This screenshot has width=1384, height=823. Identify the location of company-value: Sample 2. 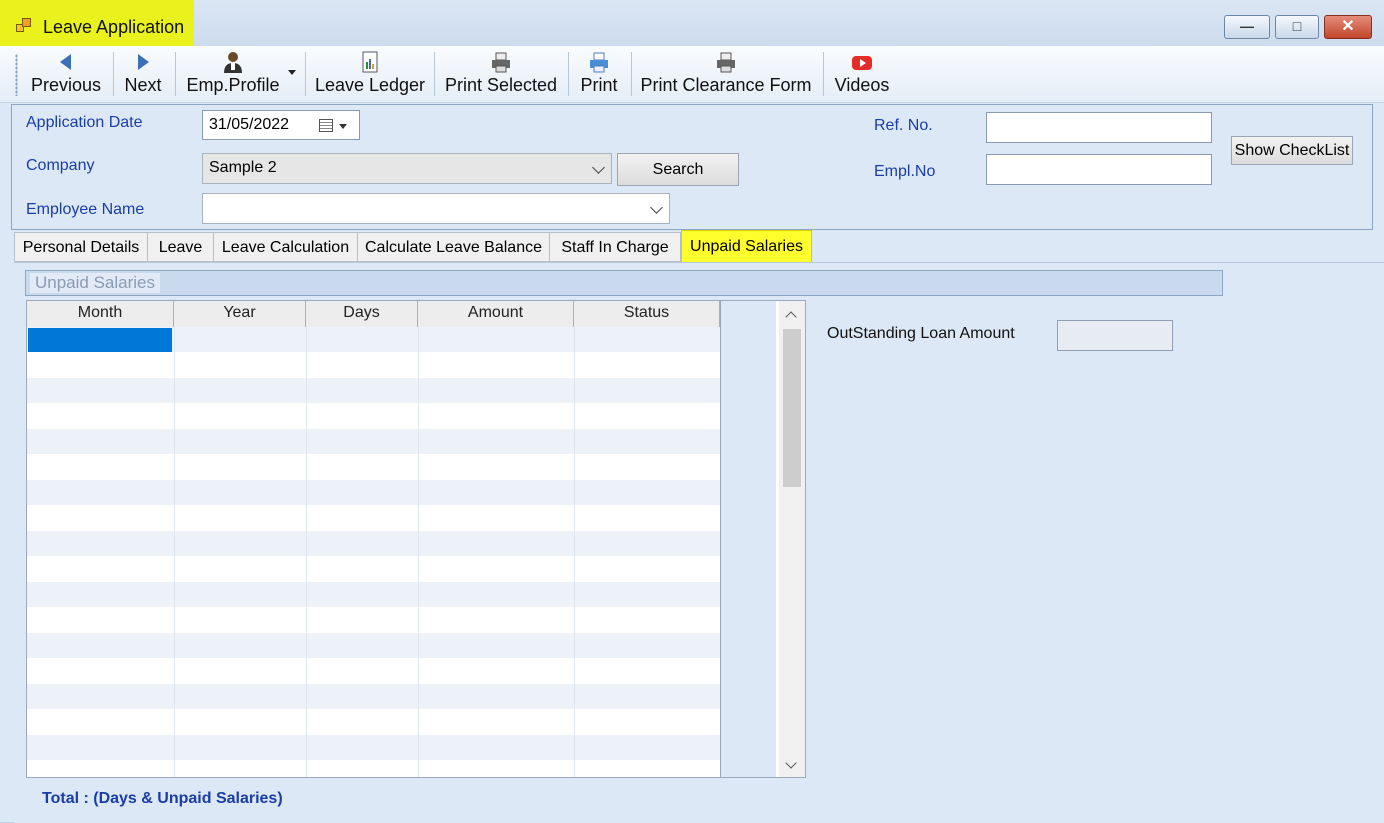
(243, 167).